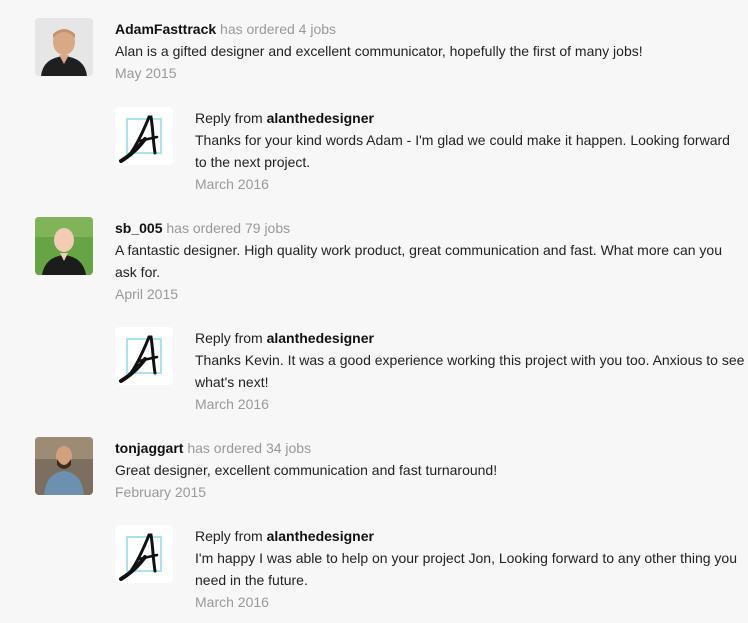 This screenshot has width=748, height=623. What do you see at coordinates (147, 294) in the screenshot?
I see `review-date: April 2015` at bounding box center [147, 294].